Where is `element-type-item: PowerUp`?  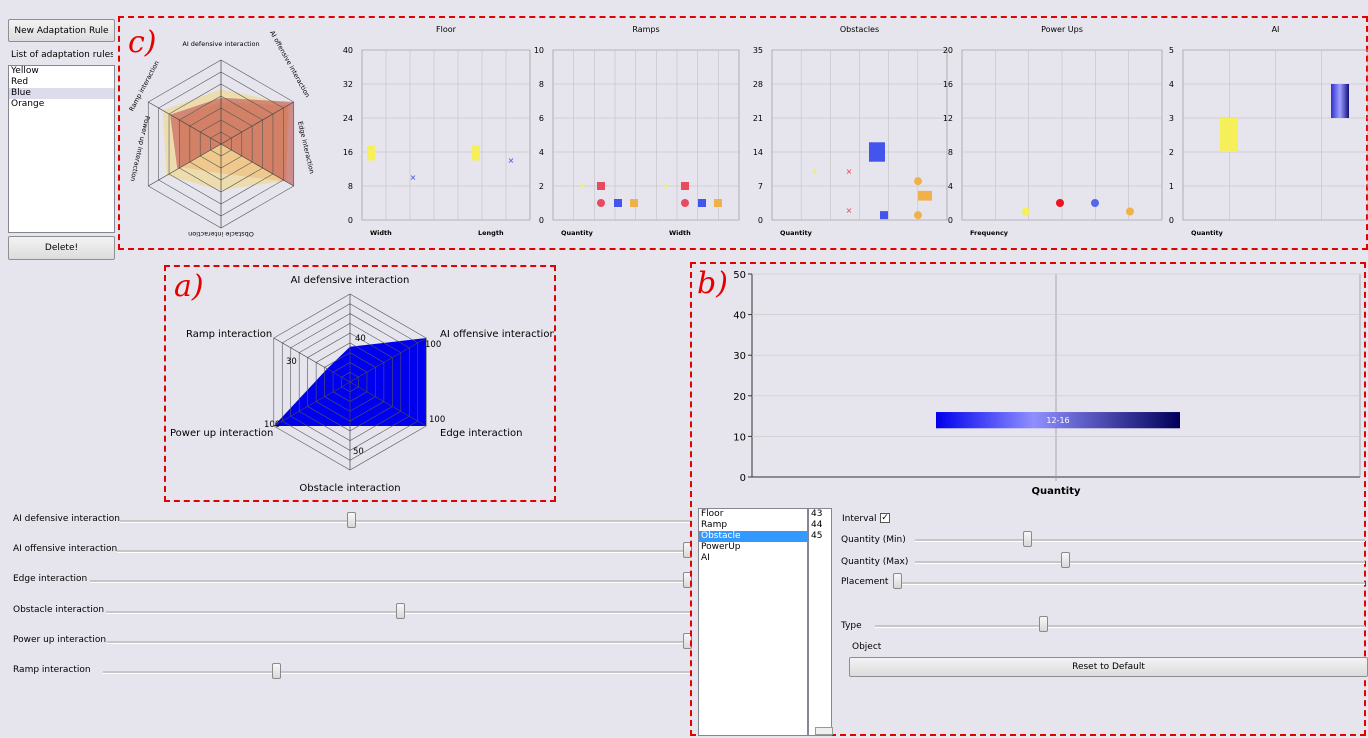
element-type-item: PowerUp is located at coordinates (753, 547).